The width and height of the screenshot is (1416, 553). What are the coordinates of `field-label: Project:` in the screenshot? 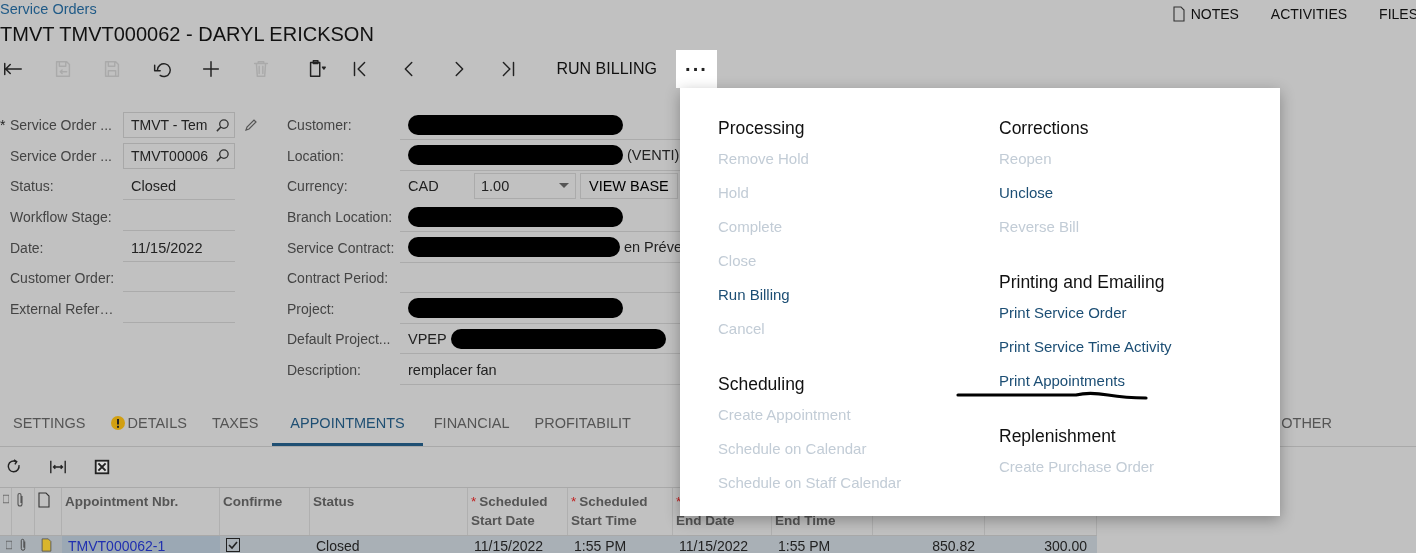 It's located at (311, 308).